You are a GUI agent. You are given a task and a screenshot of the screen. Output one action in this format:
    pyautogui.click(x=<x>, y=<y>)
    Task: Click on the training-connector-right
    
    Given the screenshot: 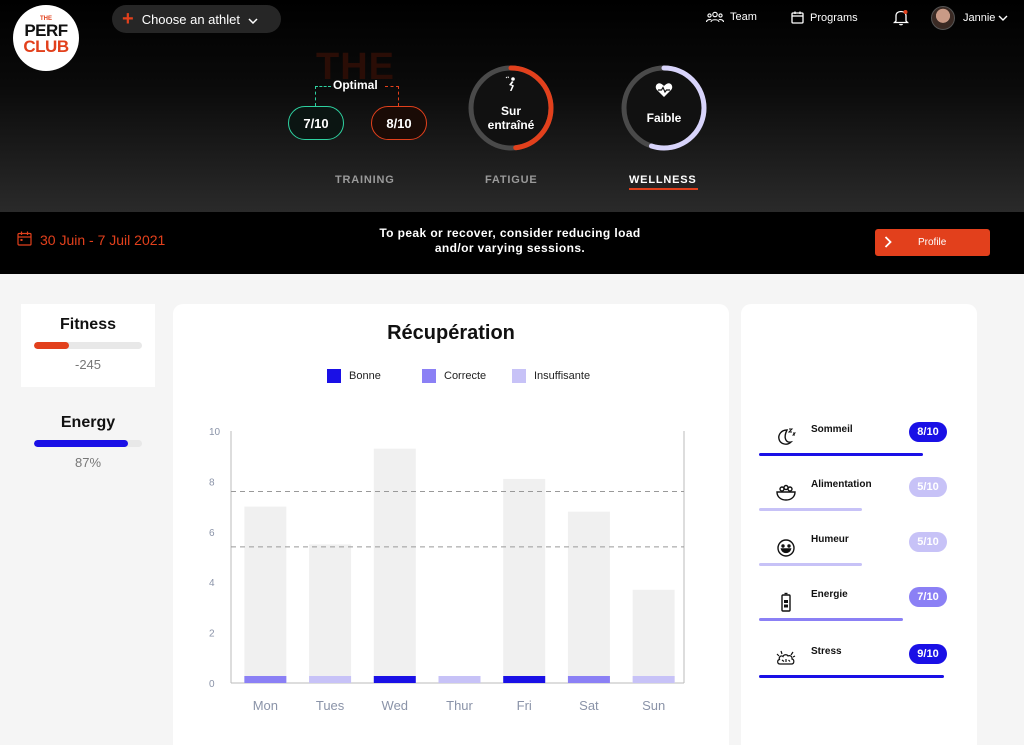 What is the action you would take?
    pyautogui.click(x=392, y=96)
    